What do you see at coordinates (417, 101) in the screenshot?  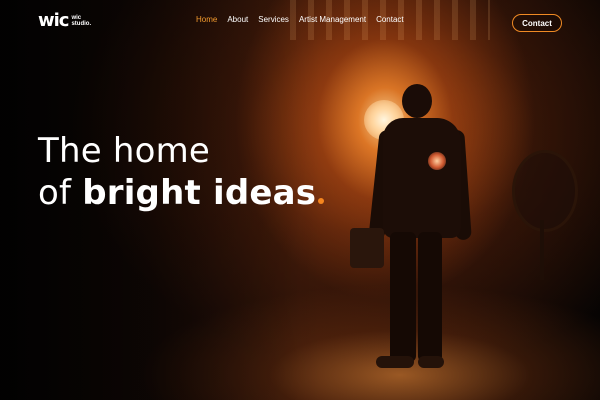 I see `silhouette-head` at bounding box center [417, 101].